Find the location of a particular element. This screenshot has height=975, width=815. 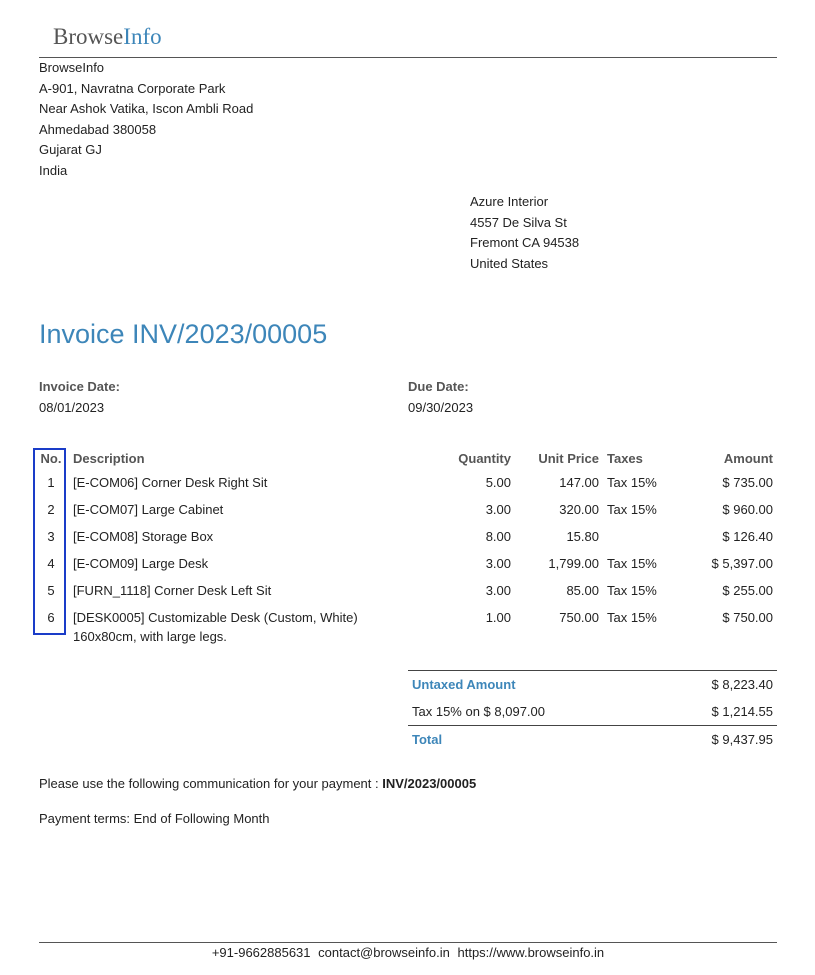

header-quantity: Quantity is located at coordinates (484, 458).